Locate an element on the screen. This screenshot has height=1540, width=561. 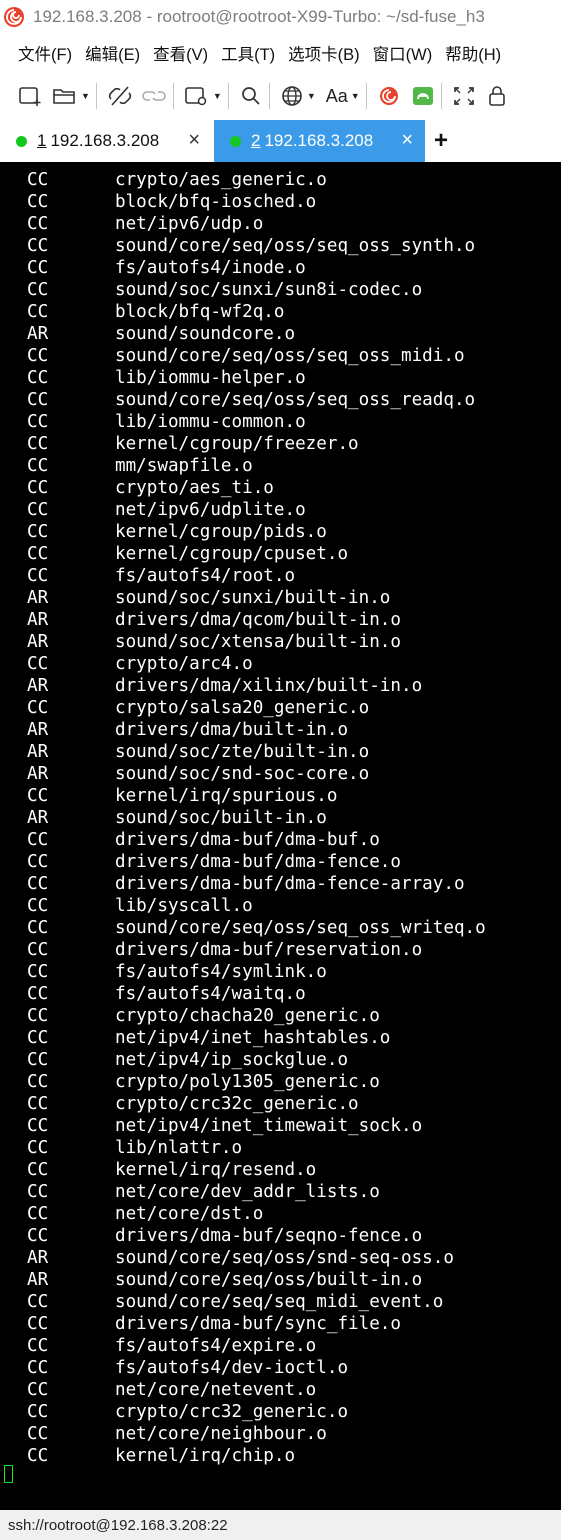
terminal-line: AR sound/soundcore.o is located at coordinates (280, 334).